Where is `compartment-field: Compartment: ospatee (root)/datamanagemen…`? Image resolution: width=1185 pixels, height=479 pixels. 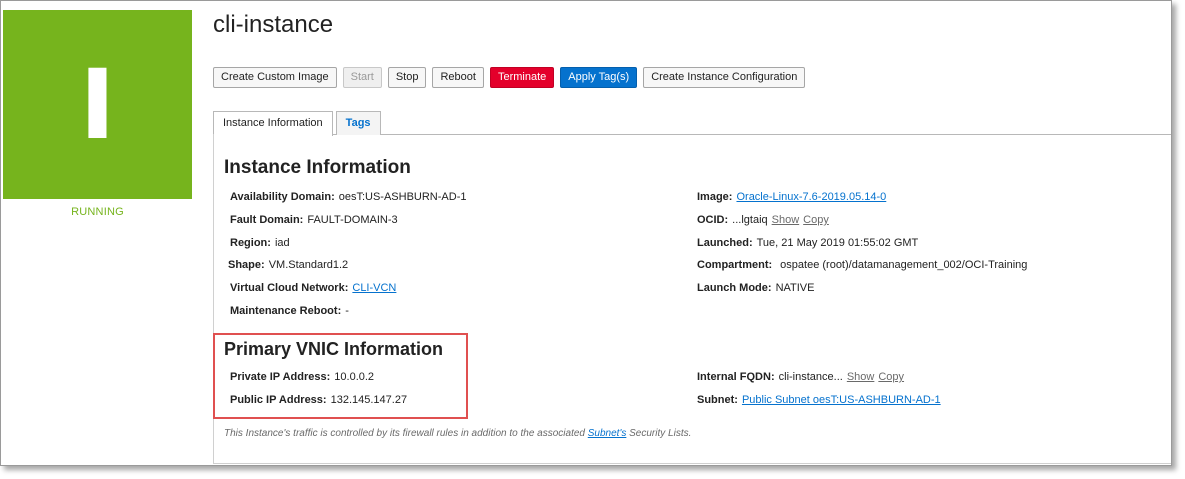
compartment-field: Compartment: ospatee (root)/datamanagemen… is located at coordinates (862, 265).